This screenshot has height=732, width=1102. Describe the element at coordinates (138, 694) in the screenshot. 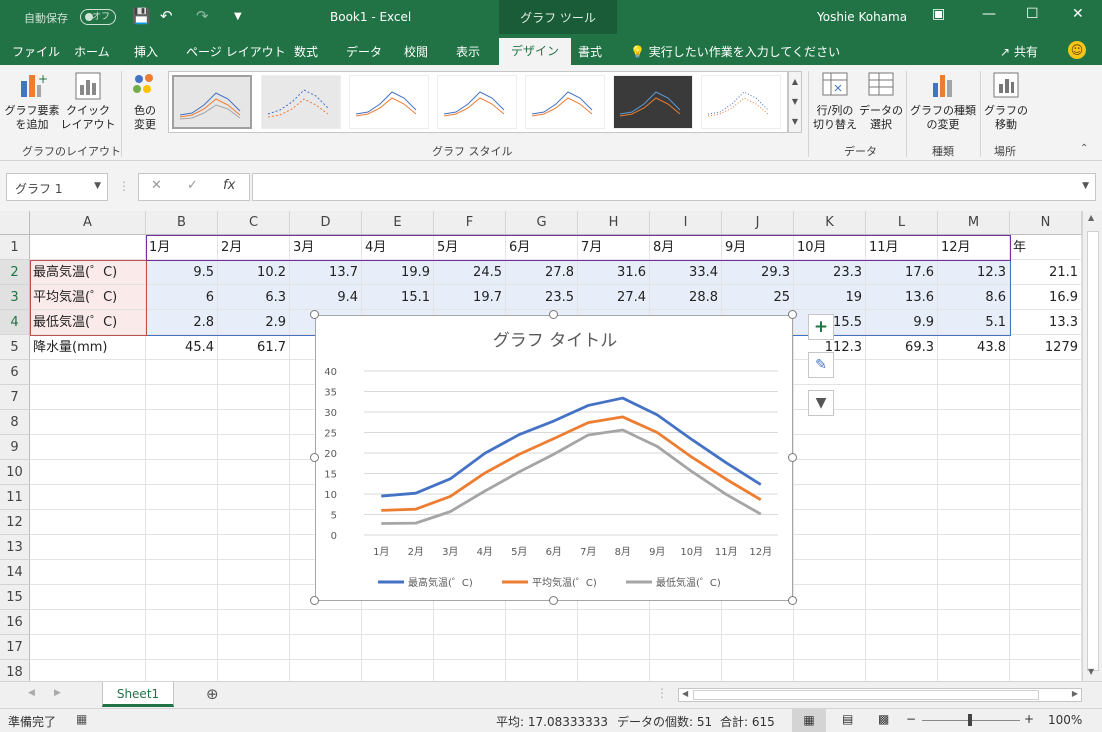

I see `sheet-tab-sheet1: Sheet1` at that location.